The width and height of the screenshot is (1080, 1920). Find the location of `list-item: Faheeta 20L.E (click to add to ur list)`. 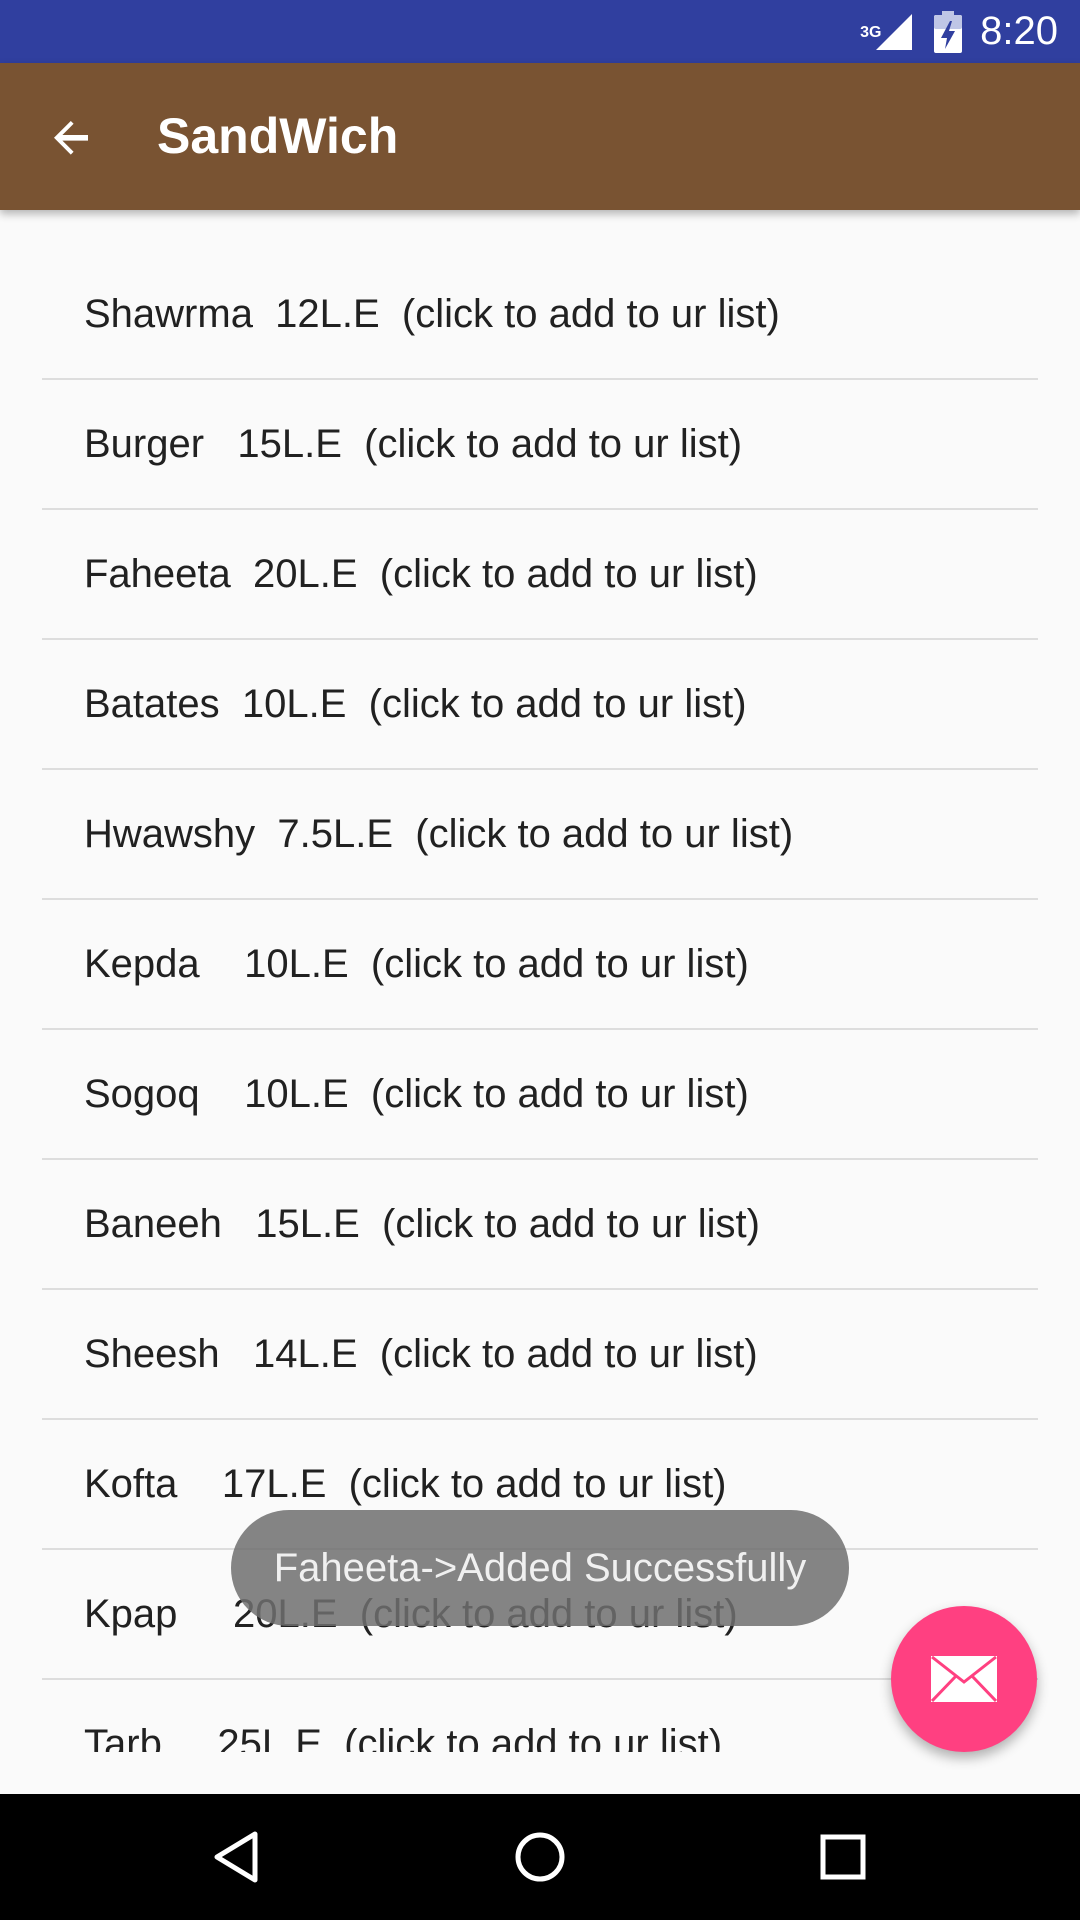

list-item: Faheeta 20L.E (click to add to ur list) is located at coordinates (540, 575).